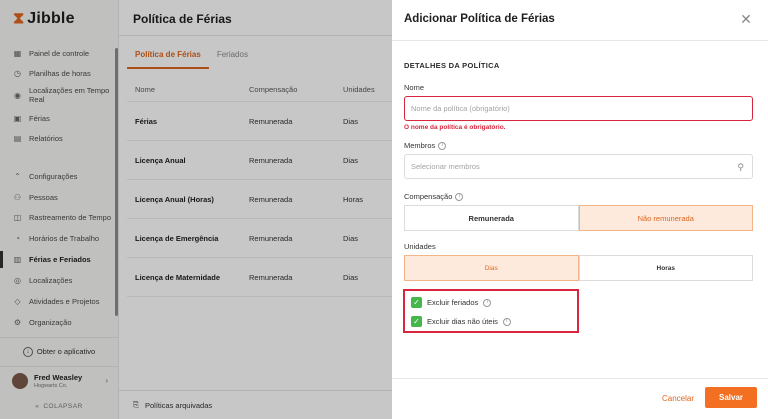 This screenshot has height=419, width=768. I want to click on hours-option: Horas, so click(665, 268).